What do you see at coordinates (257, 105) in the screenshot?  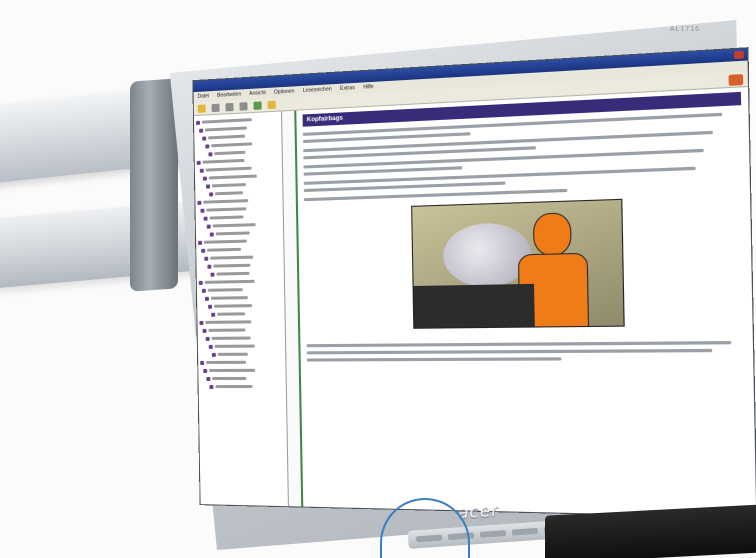 I see `home-icon` at bounding box center [257, 105].